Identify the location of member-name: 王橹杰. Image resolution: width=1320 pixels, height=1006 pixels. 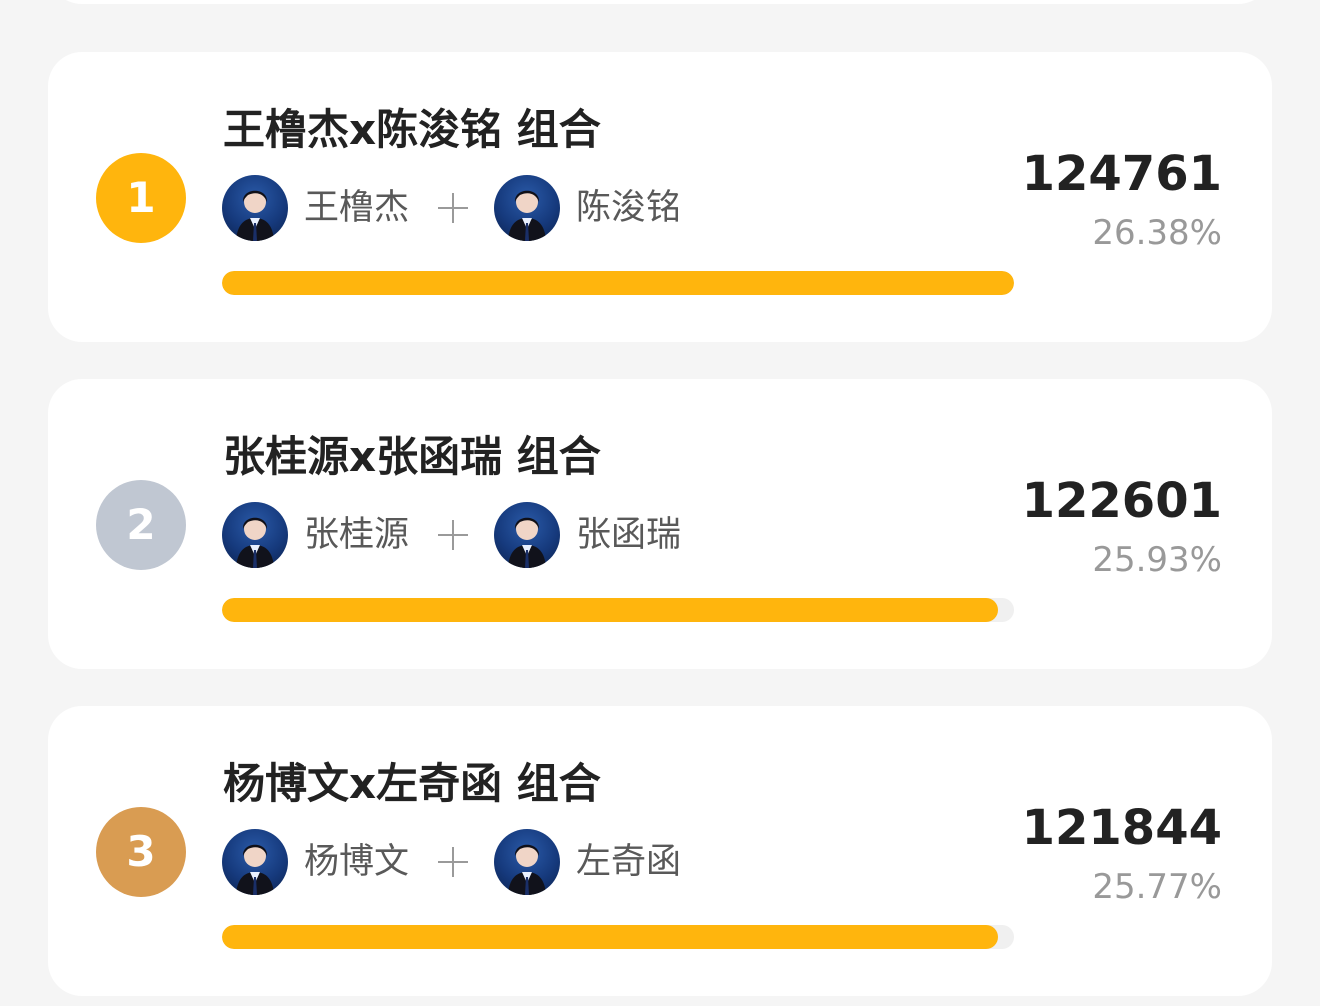
(357, 208).